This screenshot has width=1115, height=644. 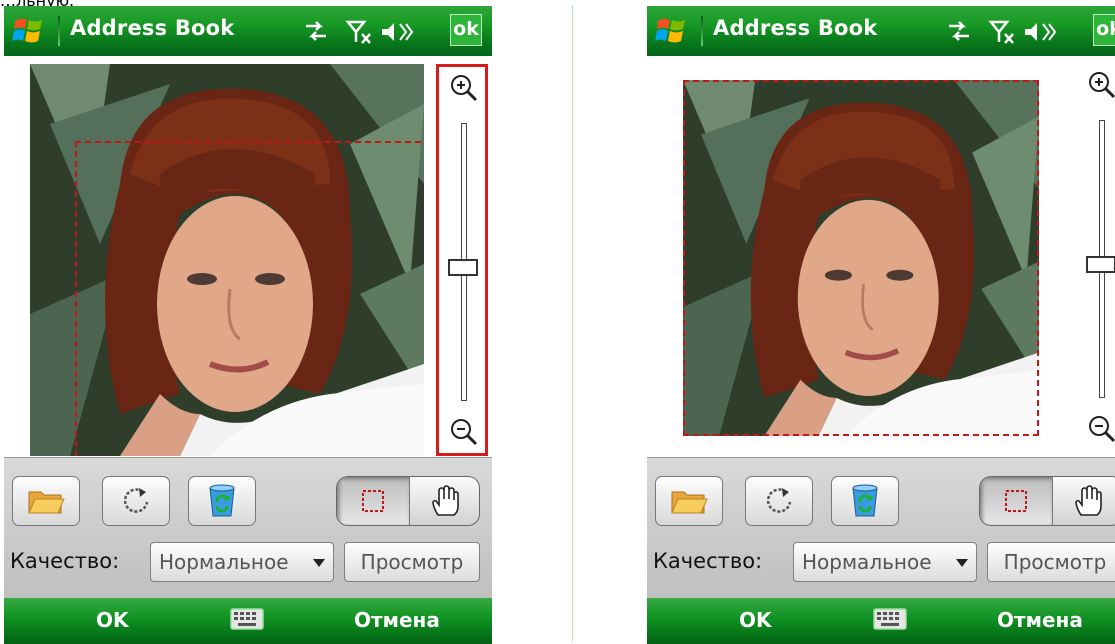 I want to click on divider, so click(x=572, y=324).